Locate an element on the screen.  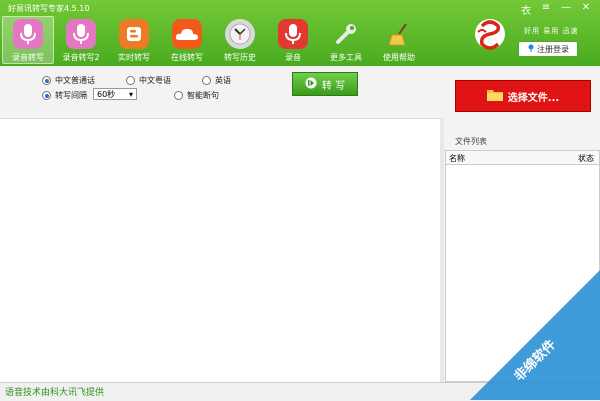
interval-select: 60秒 ▾ is located at coordinates (115, 94).